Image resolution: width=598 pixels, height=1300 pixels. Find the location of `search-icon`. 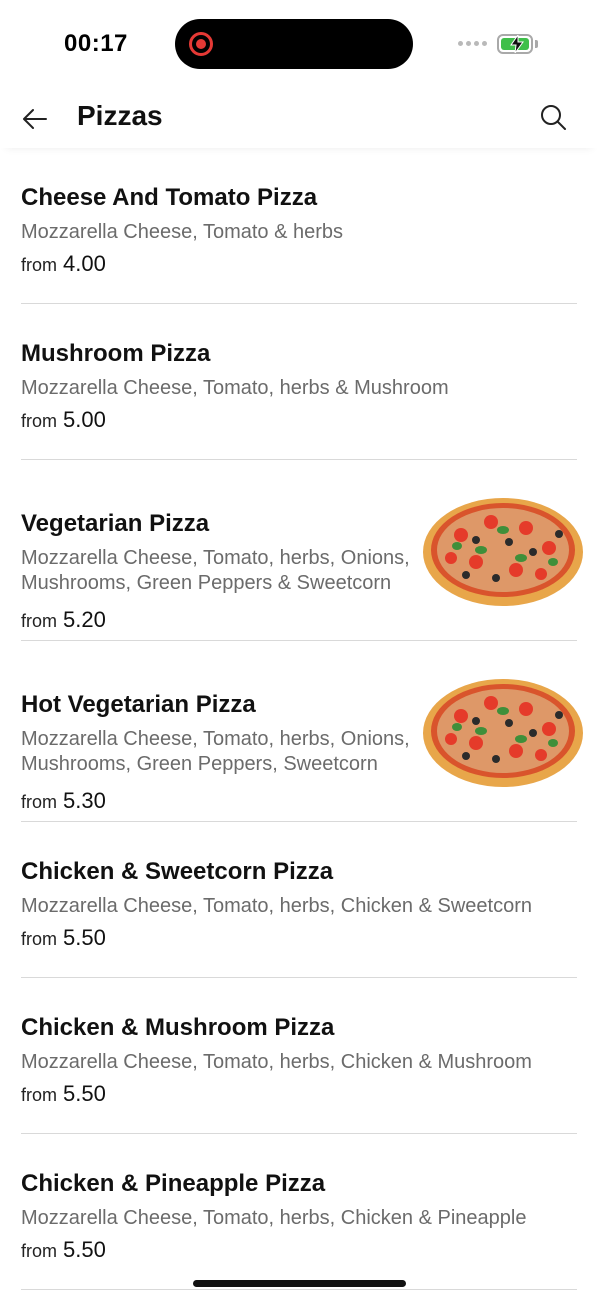

search-icon is located at coordinates (553, 117).